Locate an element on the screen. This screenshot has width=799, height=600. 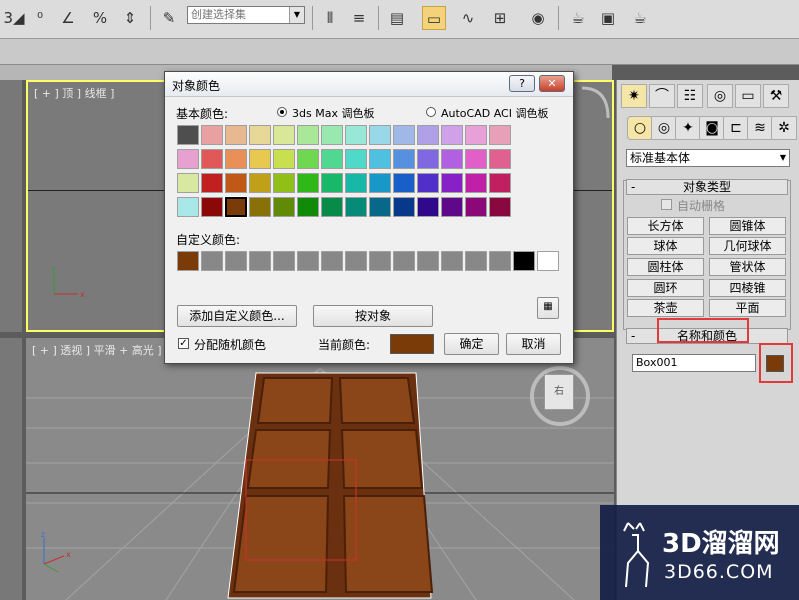
systems-icon: ✲ is located at coordinates (784, 128).